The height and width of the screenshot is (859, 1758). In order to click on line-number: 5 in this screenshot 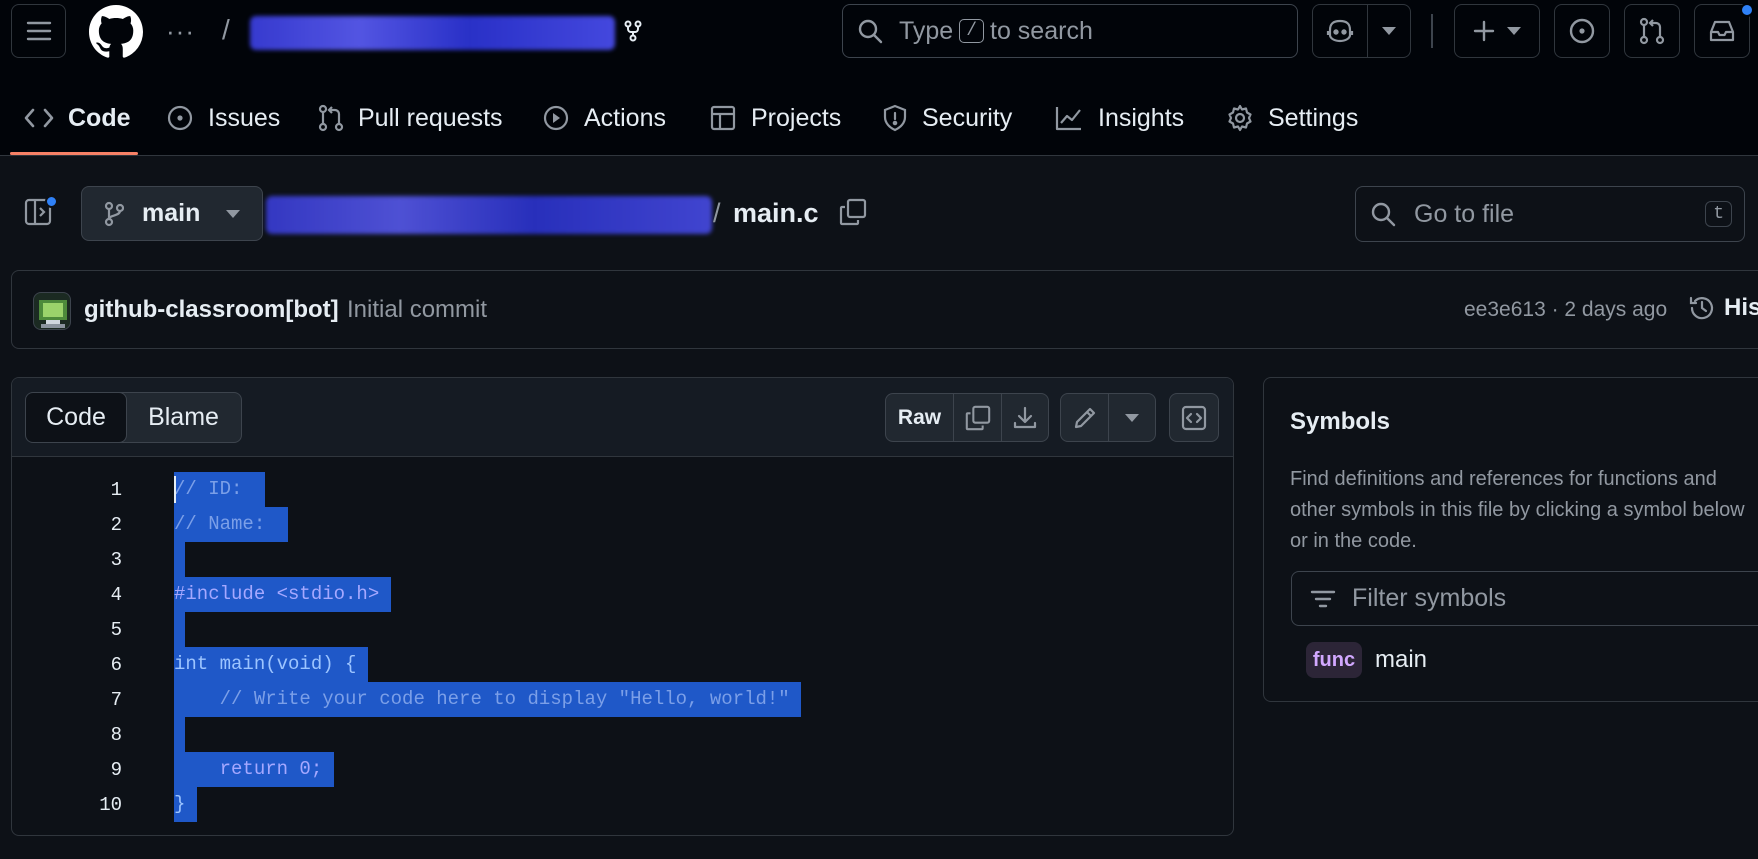, I will do `click(82, 630)`.